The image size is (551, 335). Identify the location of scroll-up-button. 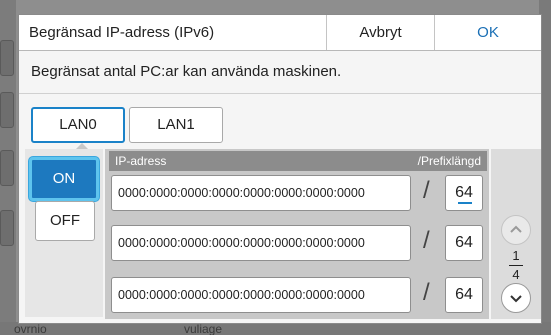
(516, 230).